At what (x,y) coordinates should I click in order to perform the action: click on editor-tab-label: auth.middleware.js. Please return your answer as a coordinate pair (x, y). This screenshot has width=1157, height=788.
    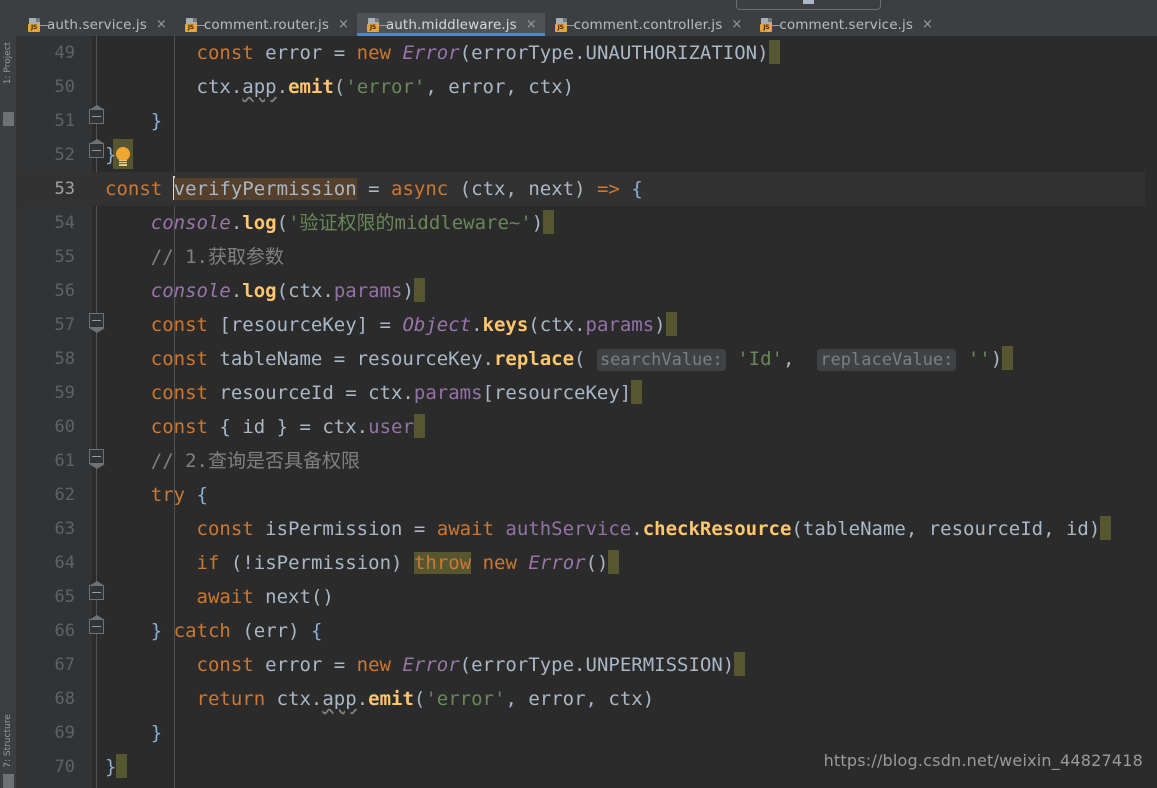
    Looking at the image, I should click on (451, 24).